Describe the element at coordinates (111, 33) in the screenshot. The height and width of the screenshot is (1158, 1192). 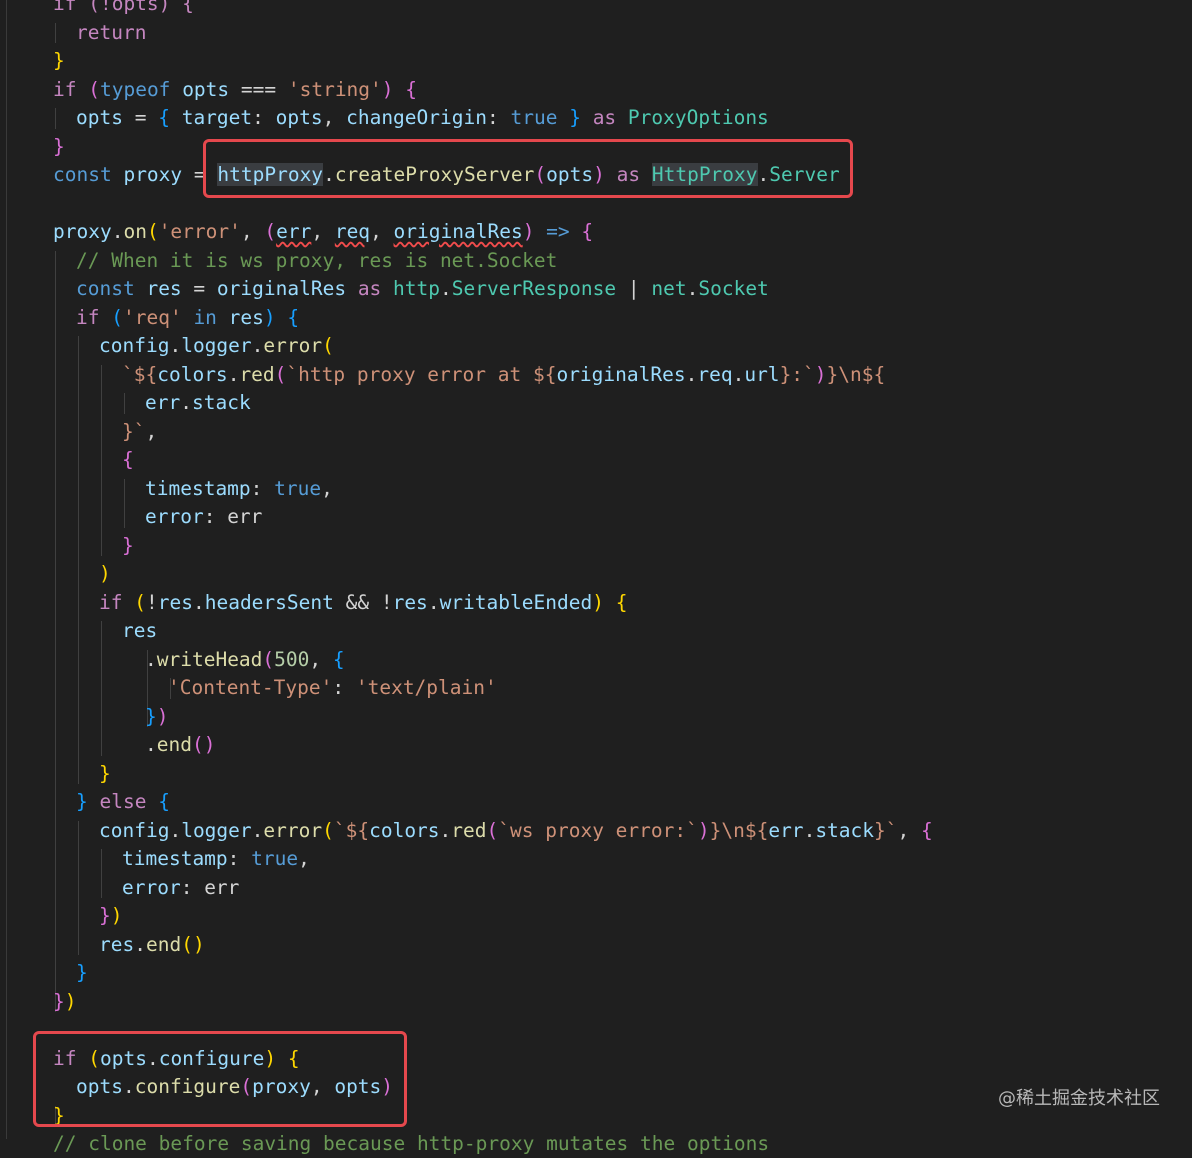
I see `code-line: return` at that location.